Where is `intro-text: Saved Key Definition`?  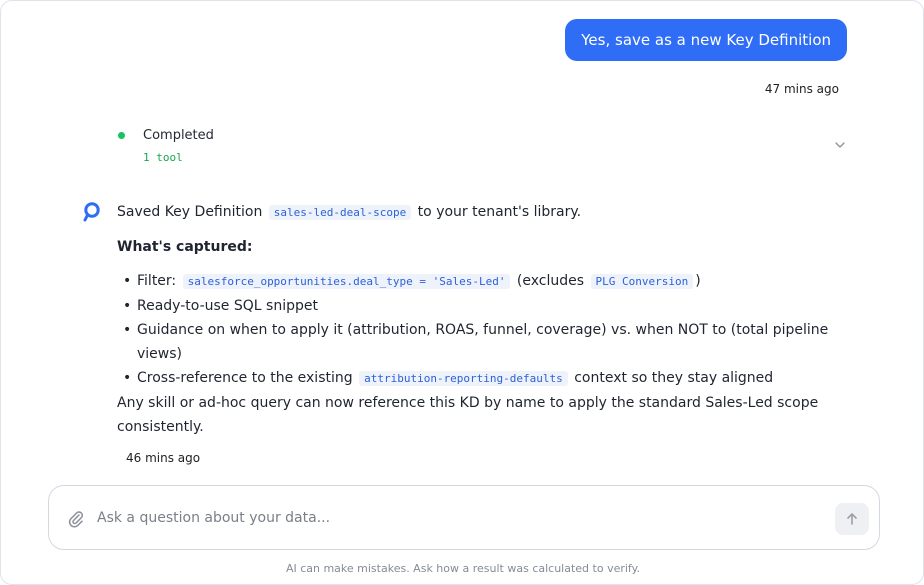
intro-text: Saved Key Definition is located at coordinates (192, 212).